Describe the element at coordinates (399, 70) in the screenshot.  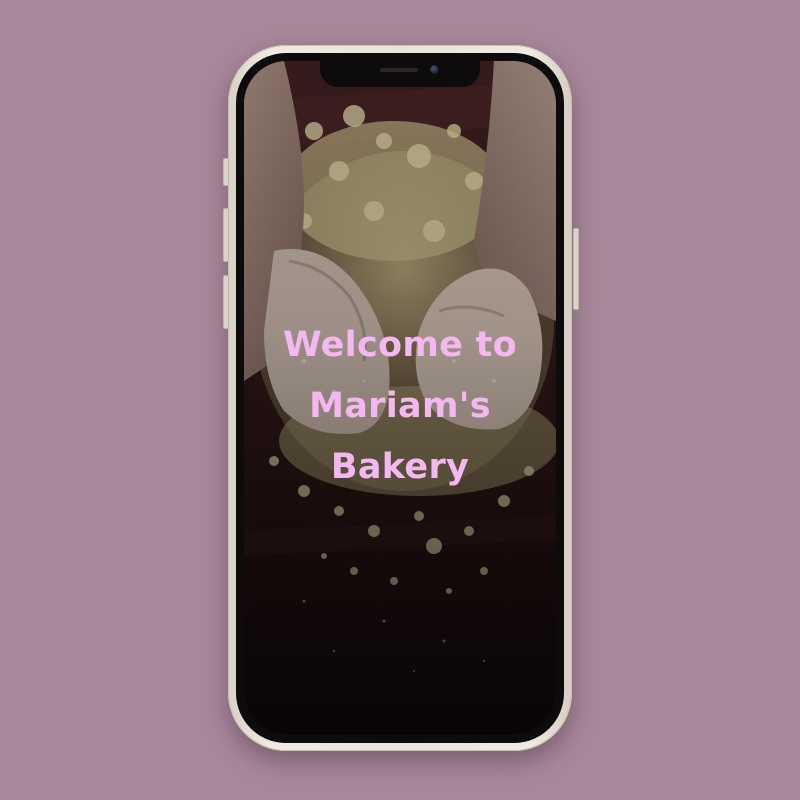
I see `earpiece-speaker` at that location.